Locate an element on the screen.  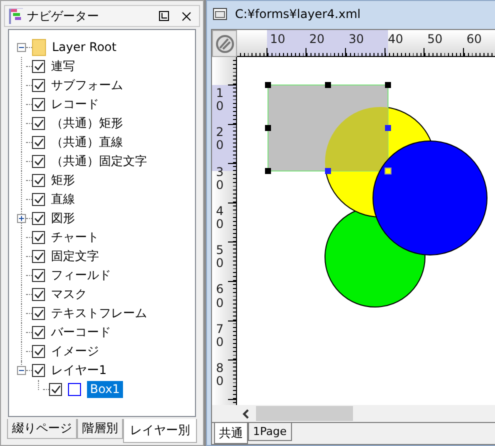
panel-tab: 綴りページ is located at coordinates (42, 429).